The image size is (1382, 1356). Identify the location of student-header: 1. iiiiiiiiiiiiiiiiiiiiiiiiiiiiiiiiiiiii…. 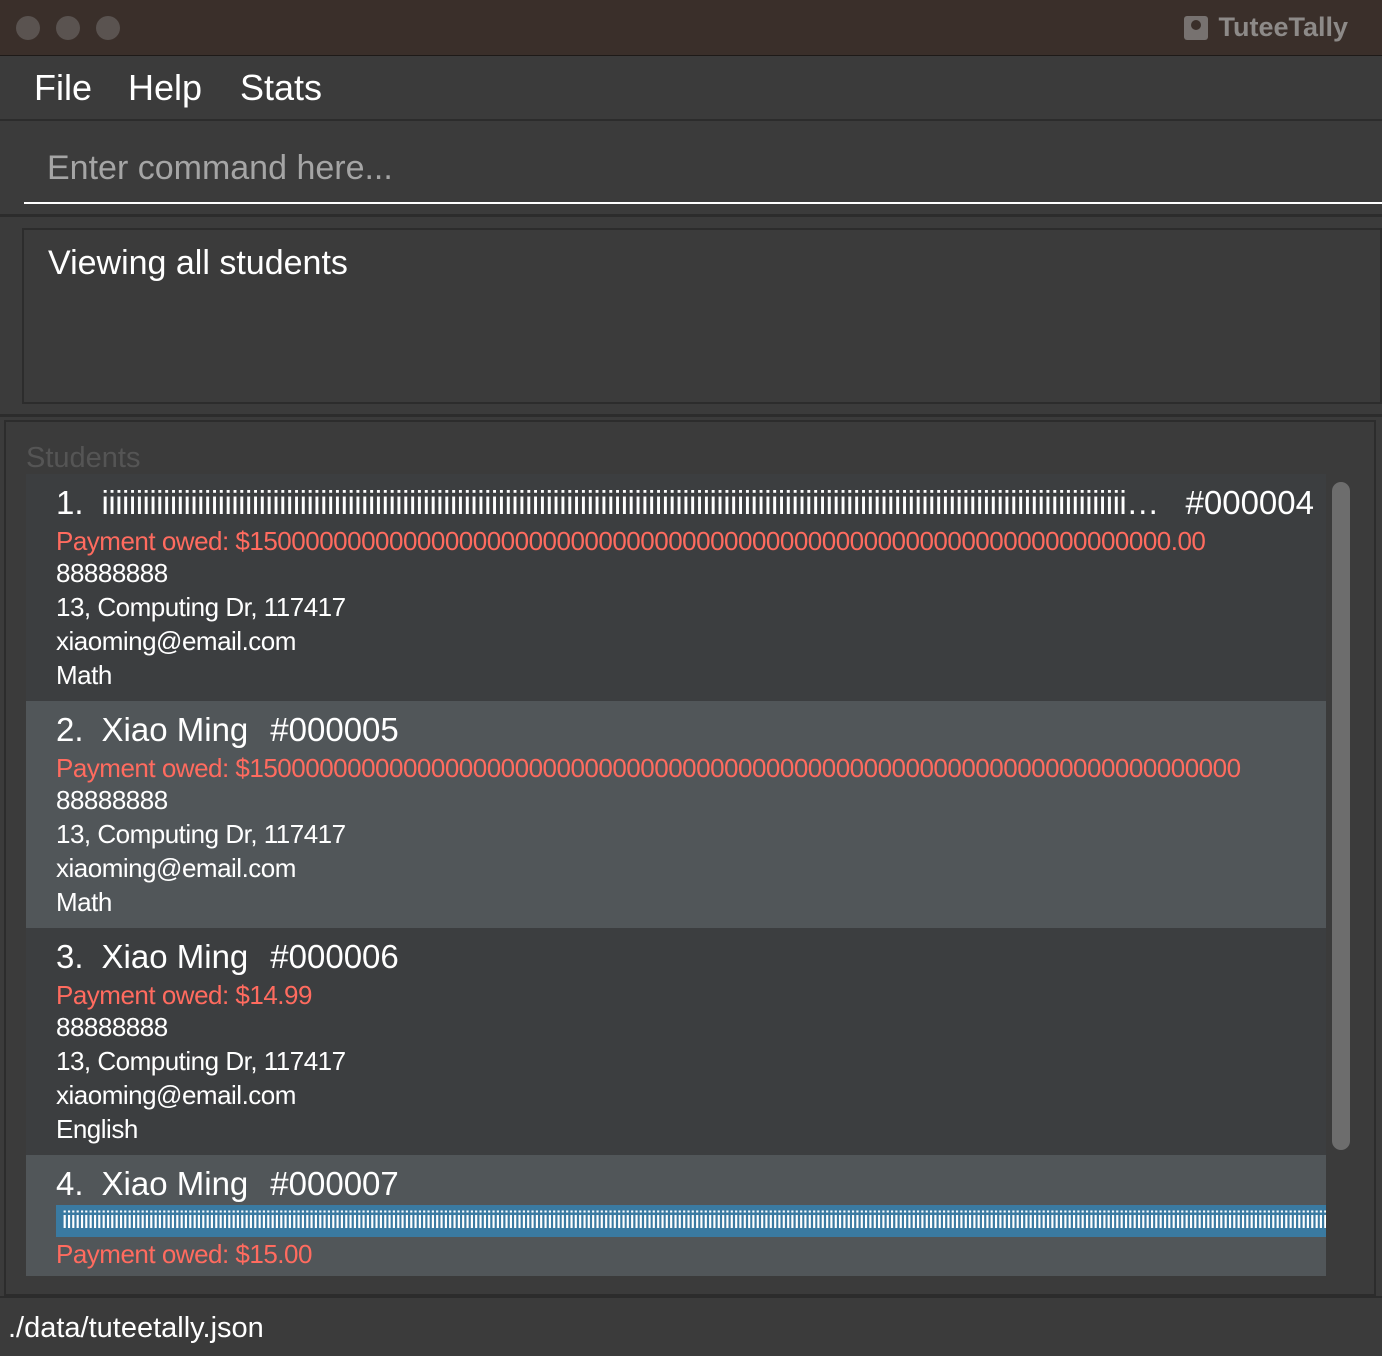
(685, 503).